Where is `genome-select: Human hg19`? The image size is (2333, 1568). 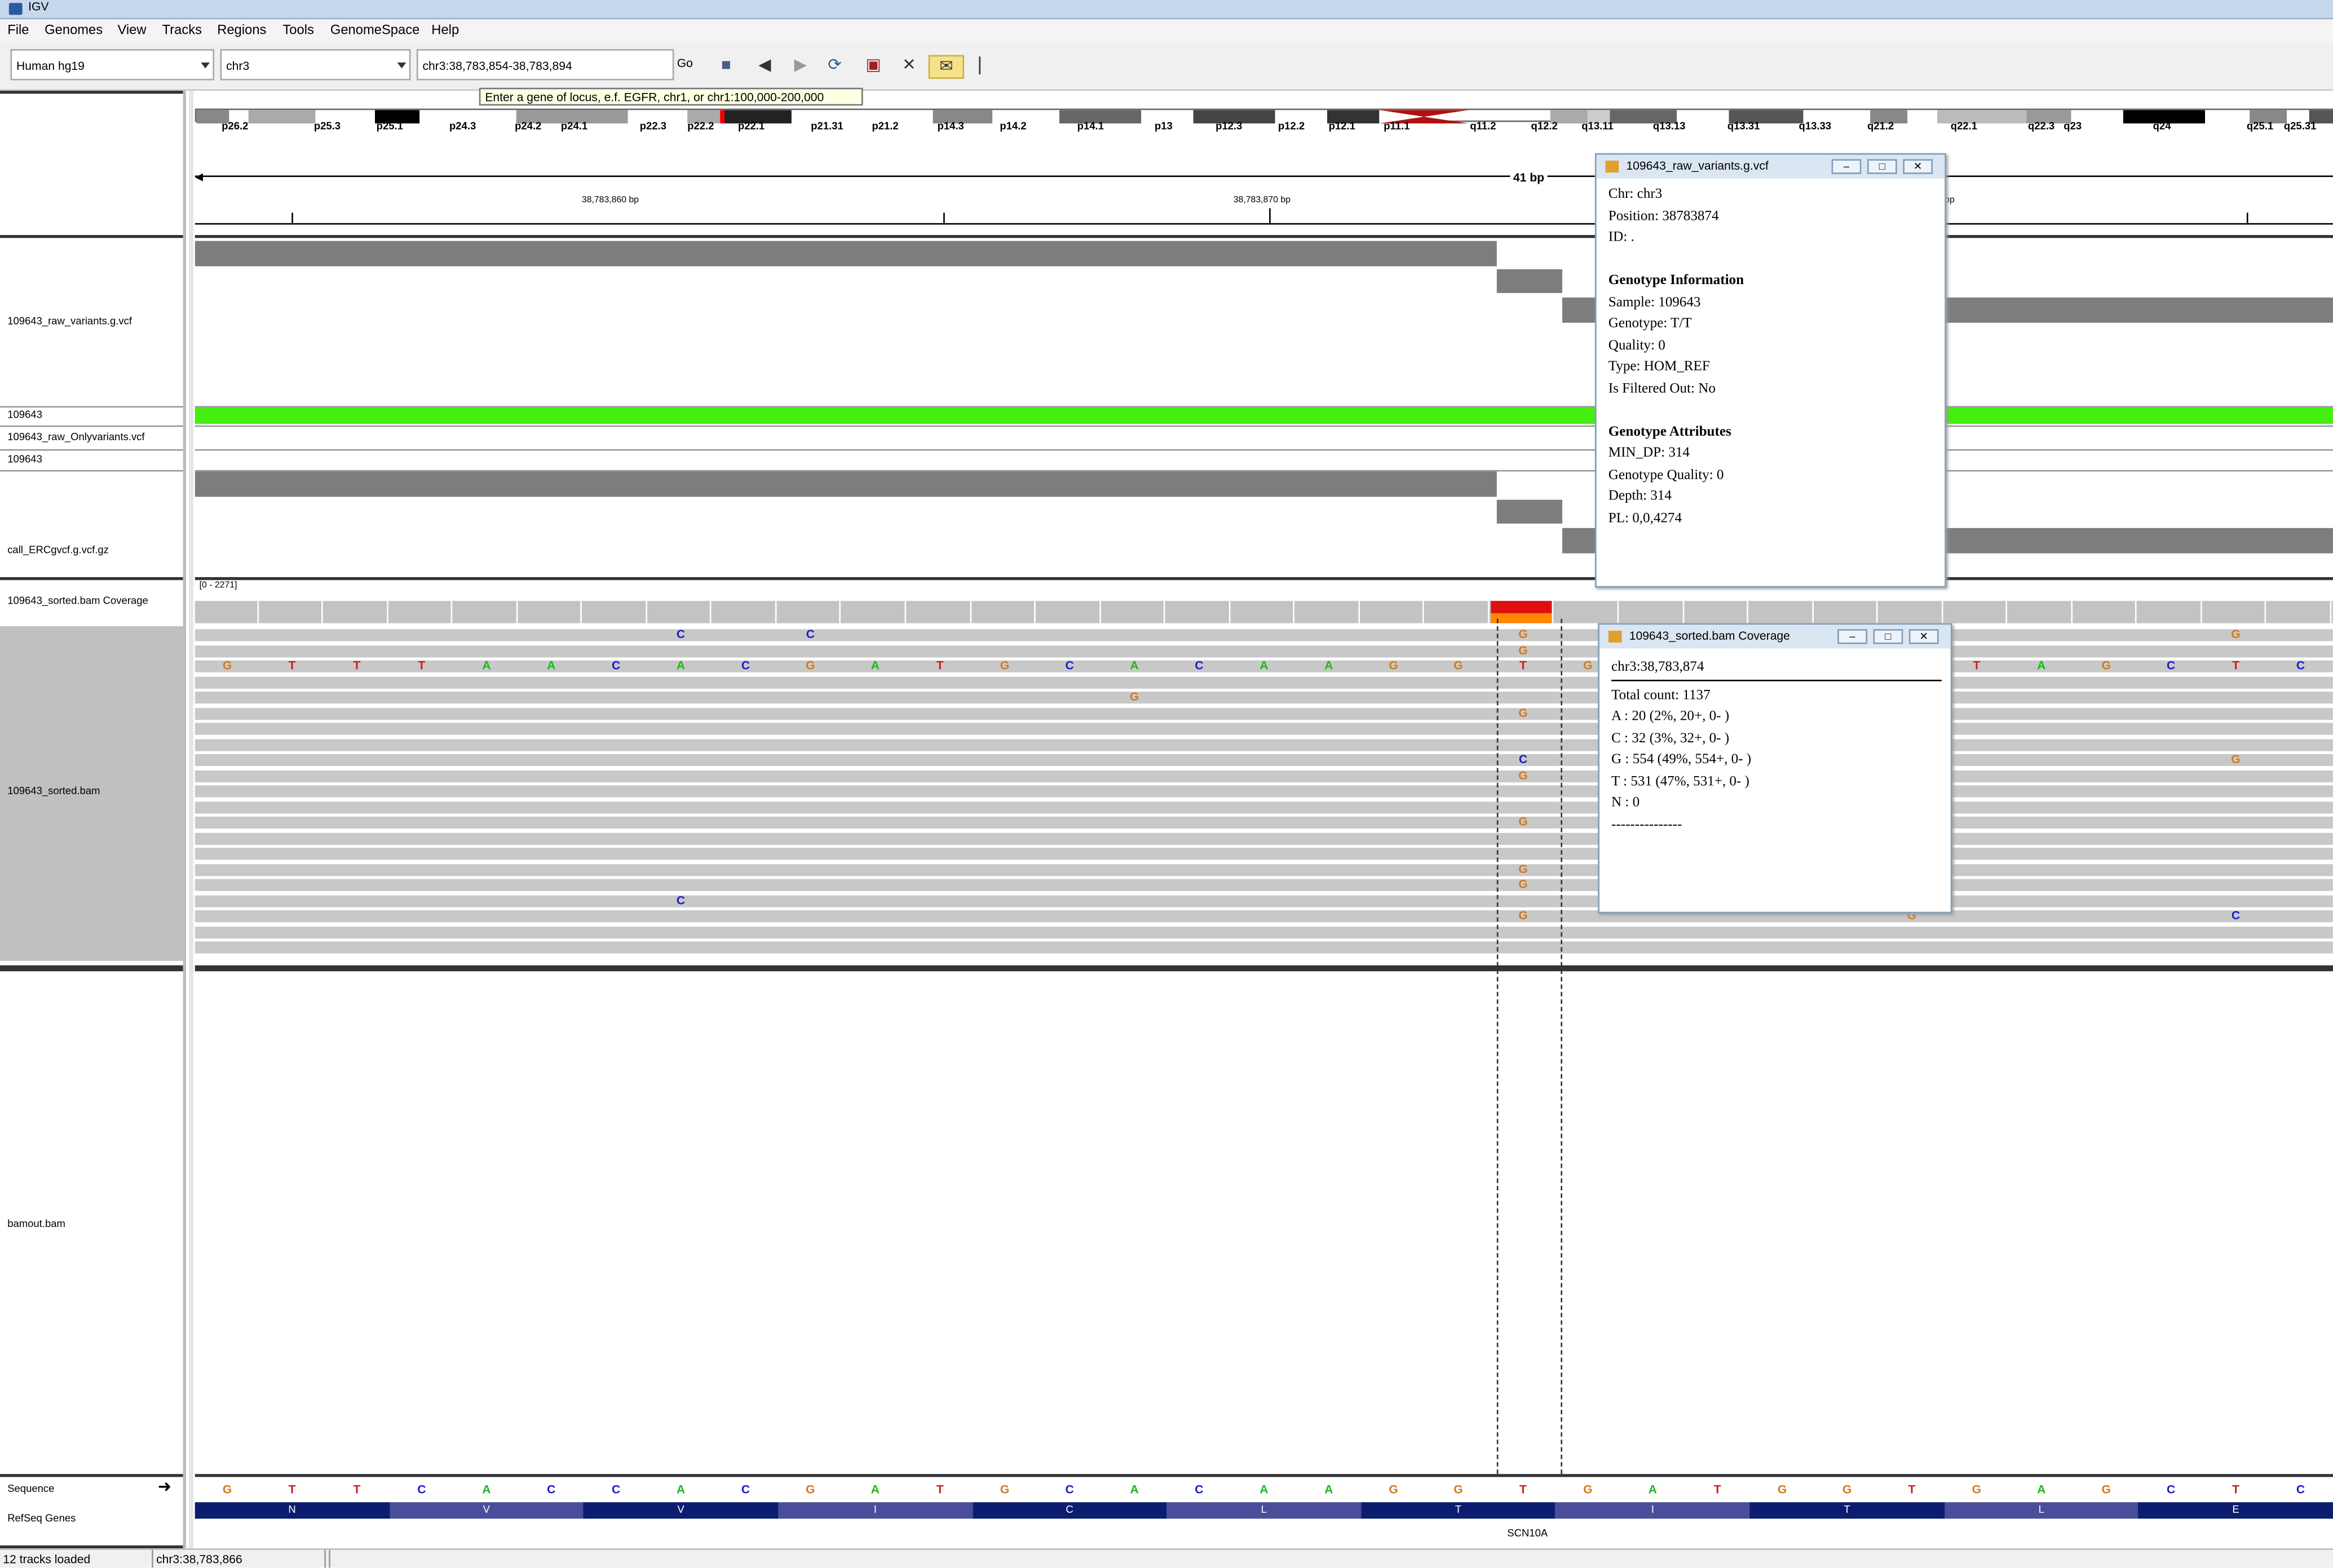 genome-select: Human hg19 is located at coordinates (112, 65).